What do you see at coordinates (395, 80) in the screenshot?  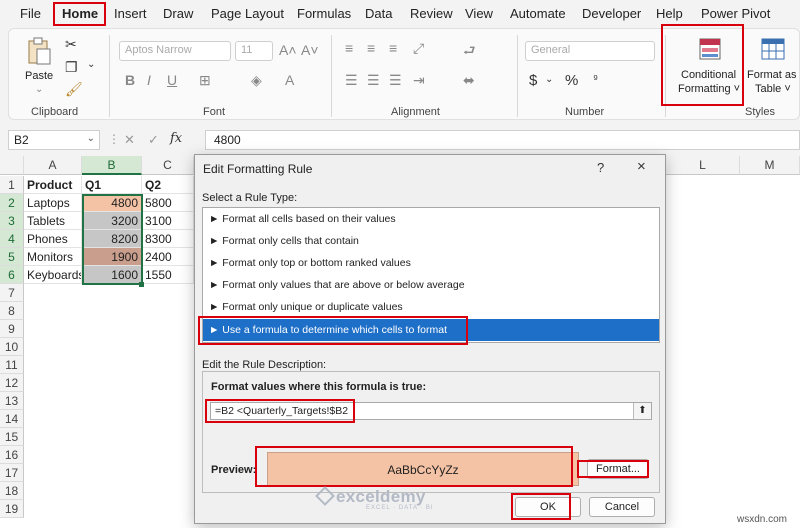 I see `align-right-icon: ☰` at bounding box center [395, 80].